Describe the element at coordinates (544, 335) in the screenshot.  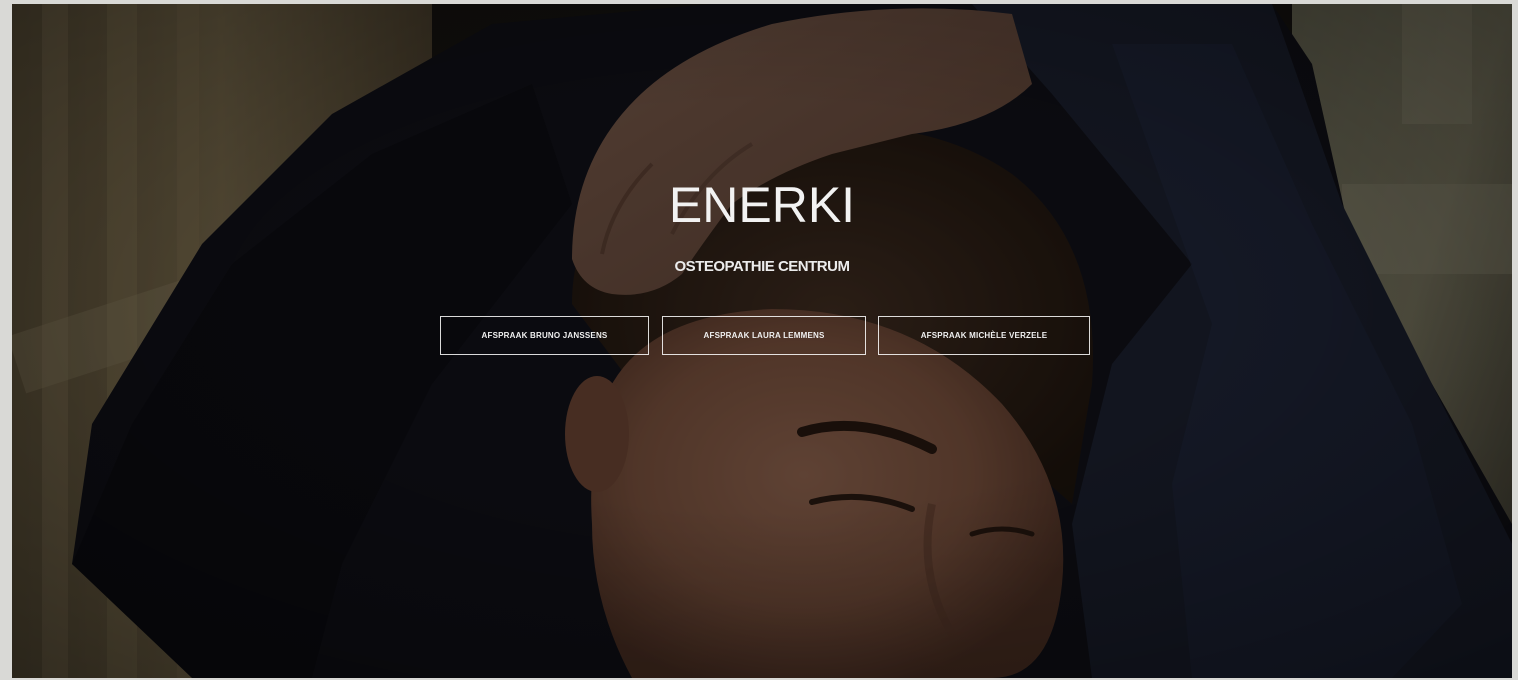
I see `appointment-bruno-janssens-button: AFSPRAAK BRUNO JANSSENS` at that location.